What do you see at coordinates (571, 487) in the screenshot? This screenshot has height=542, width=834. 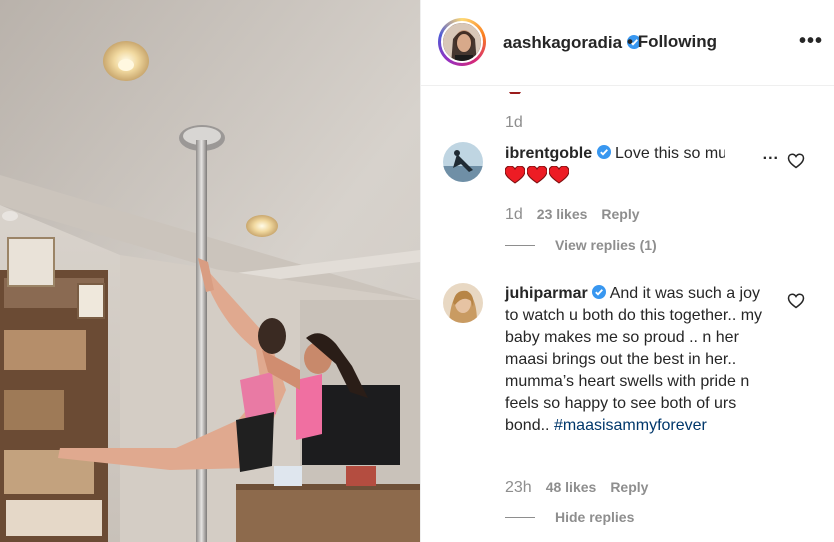 I see `comment-likes: 48 likes` at bounding box center [571, 487].